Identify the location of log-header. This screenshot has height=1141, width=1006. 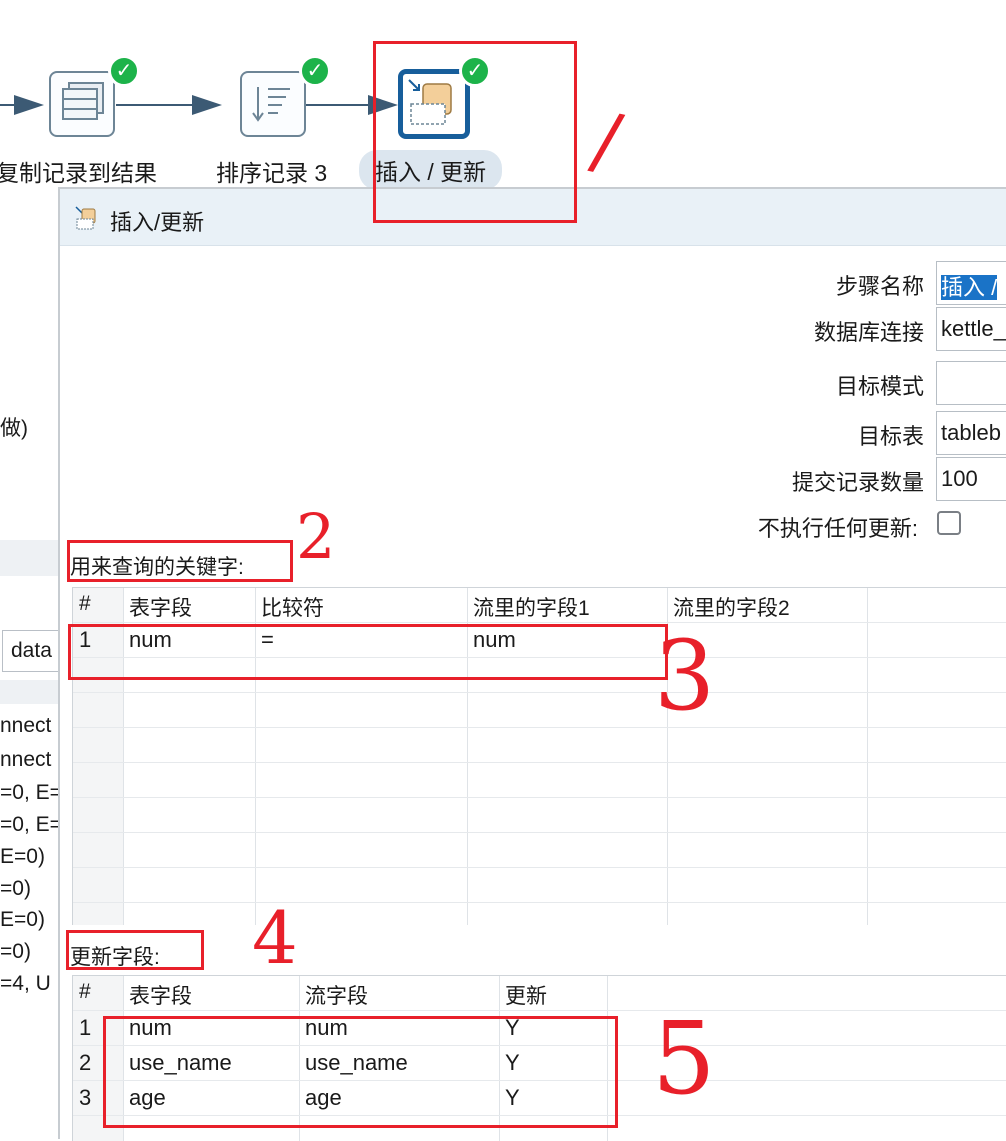
(30, 692).